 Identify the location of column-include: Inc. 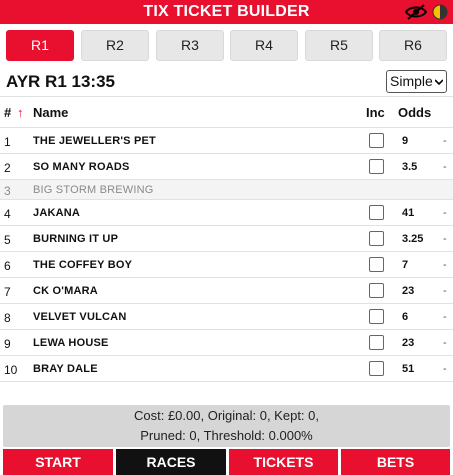
(375, 112).